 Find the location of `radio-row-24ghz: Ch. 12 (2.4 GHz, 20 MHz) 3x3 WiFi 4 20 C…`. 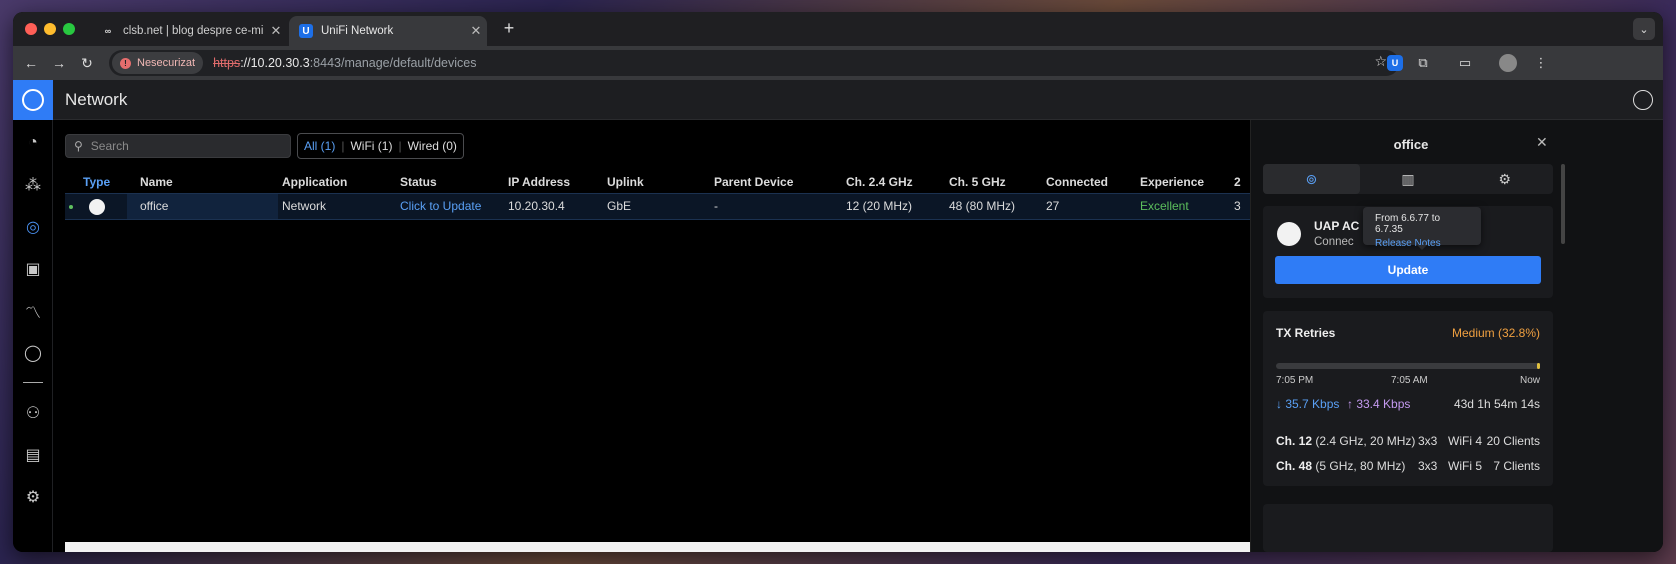

radio-row-24ghz: Ch. 12 (2.4 GHz, 20 MHz) 3x3 WiFi 4 20 C… is located at coordinates (1408, 442).